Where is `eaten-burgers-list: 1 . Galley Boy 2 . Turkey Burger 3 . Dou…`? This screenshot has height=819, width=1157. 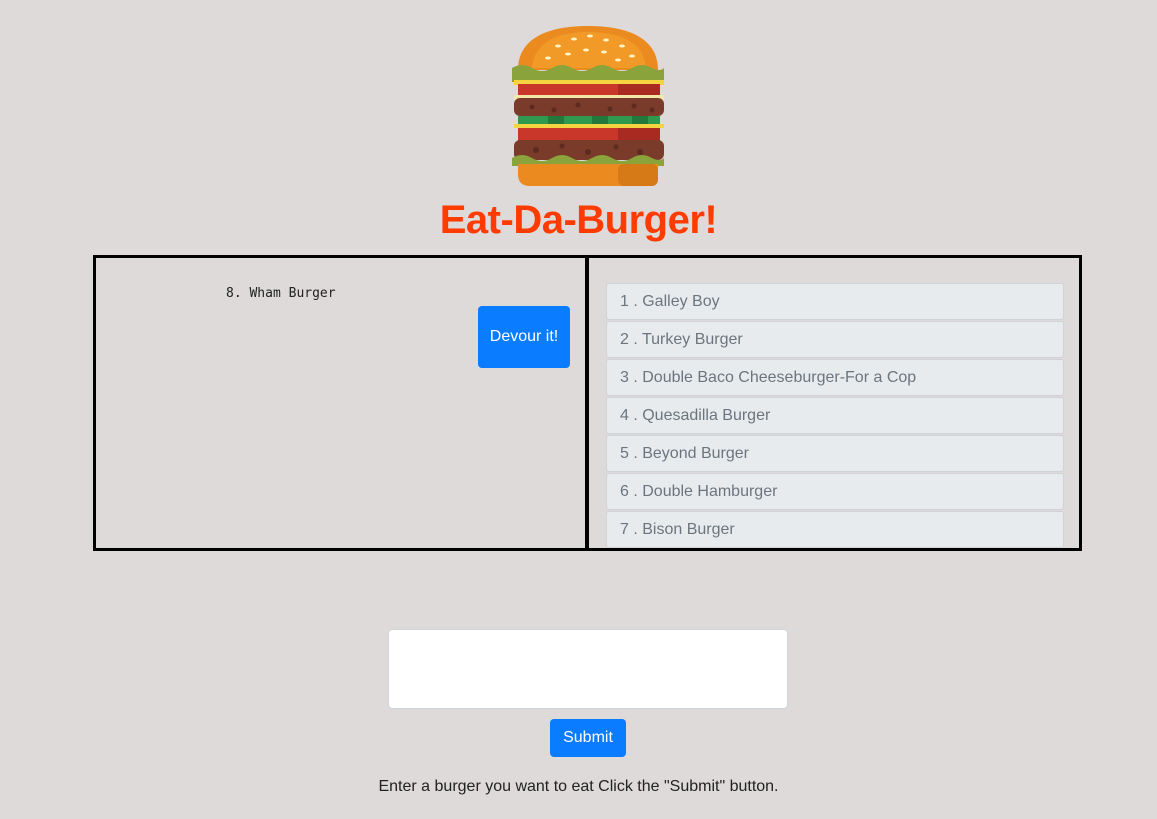 eaten-burgers-list: 1 . Galley Boy 2 . Turkey Burger 3 . Dou… is located at coordinates (835, 415).